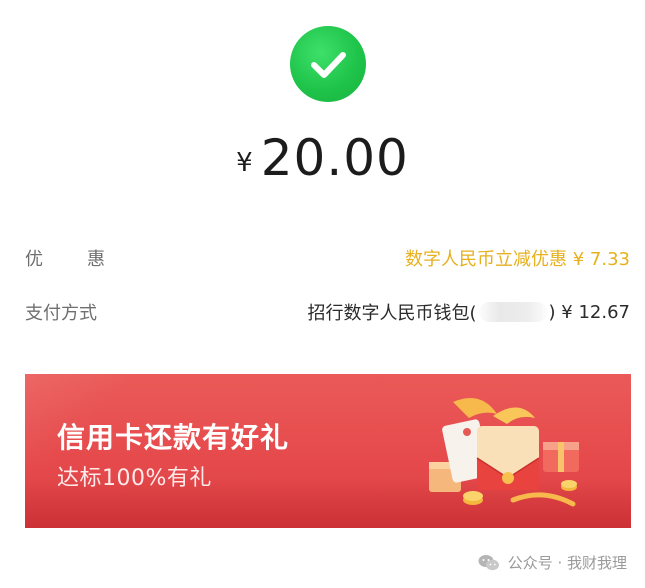 The width and height of the screenshot is (645, 588). I want to click on discount-row: 优惠 数字人民币立减优惠 ¥ 7.33, so click(327, 258).